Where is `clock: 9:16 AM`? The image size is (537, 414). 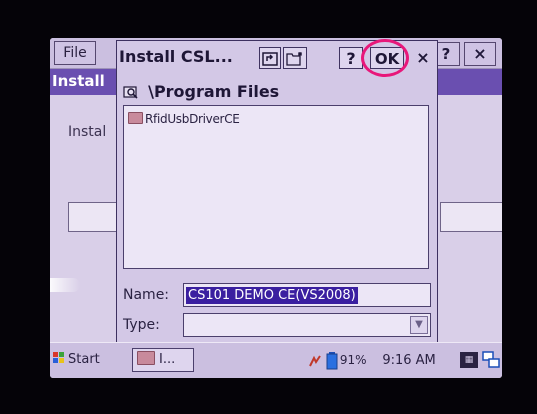 clock: 9:16 AM is located at coordinates (408, 360).